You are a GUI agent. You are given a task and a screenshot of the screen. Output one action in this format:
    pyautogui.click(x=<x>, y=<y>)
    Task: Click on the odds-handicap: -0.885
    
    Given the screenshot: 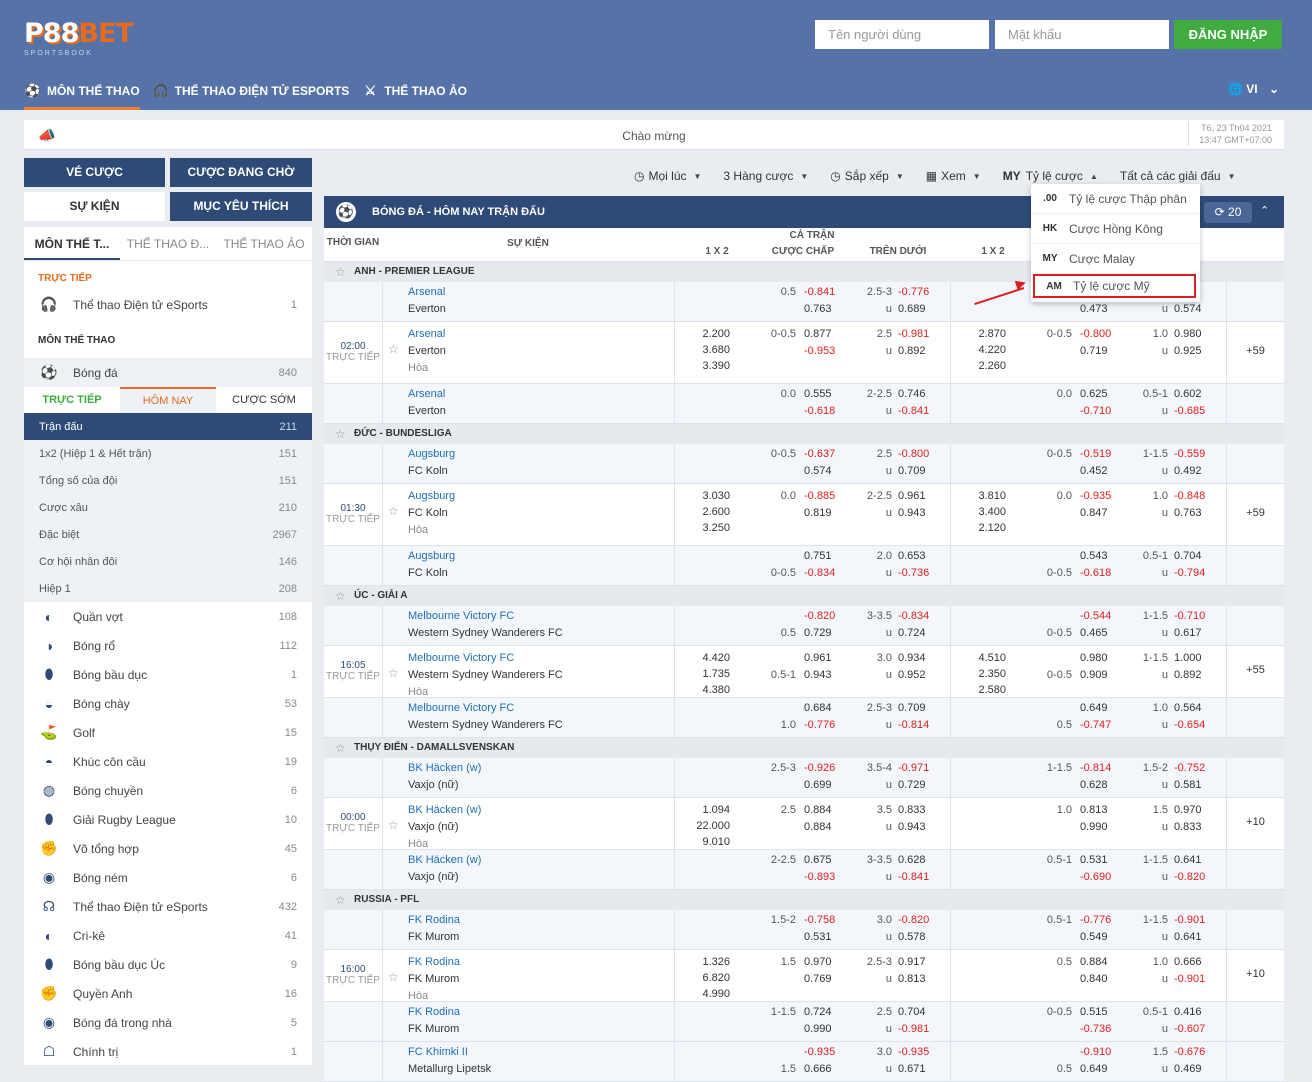 What is the action you would take?
    pyautogui.click(x=824, y=496)
    